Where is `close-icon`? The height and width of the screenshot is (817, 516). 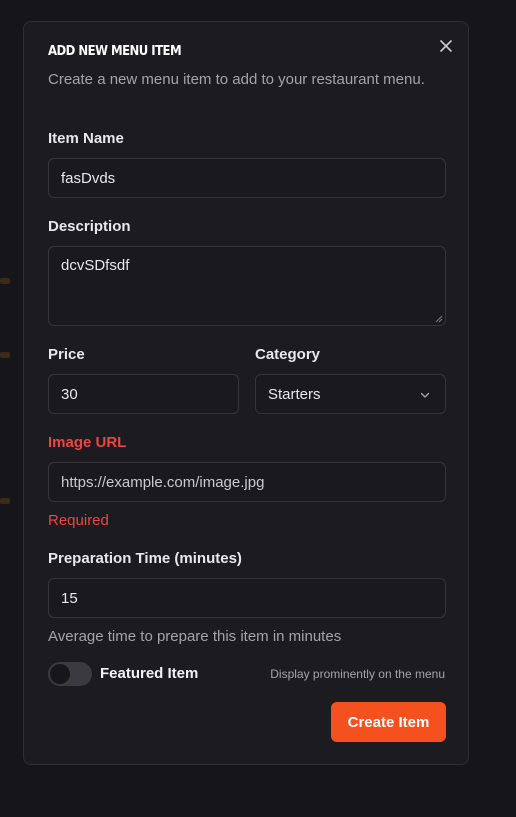 close-icon is located at coordinates (446, 46).